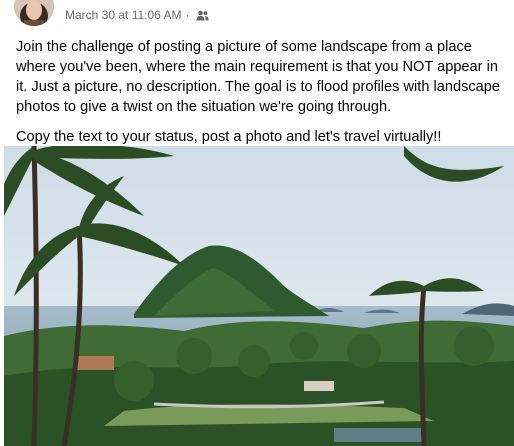 Image resolution: width=514 pixels, height=446 pixels. I want to click on friends-icon, so click(202, 15).